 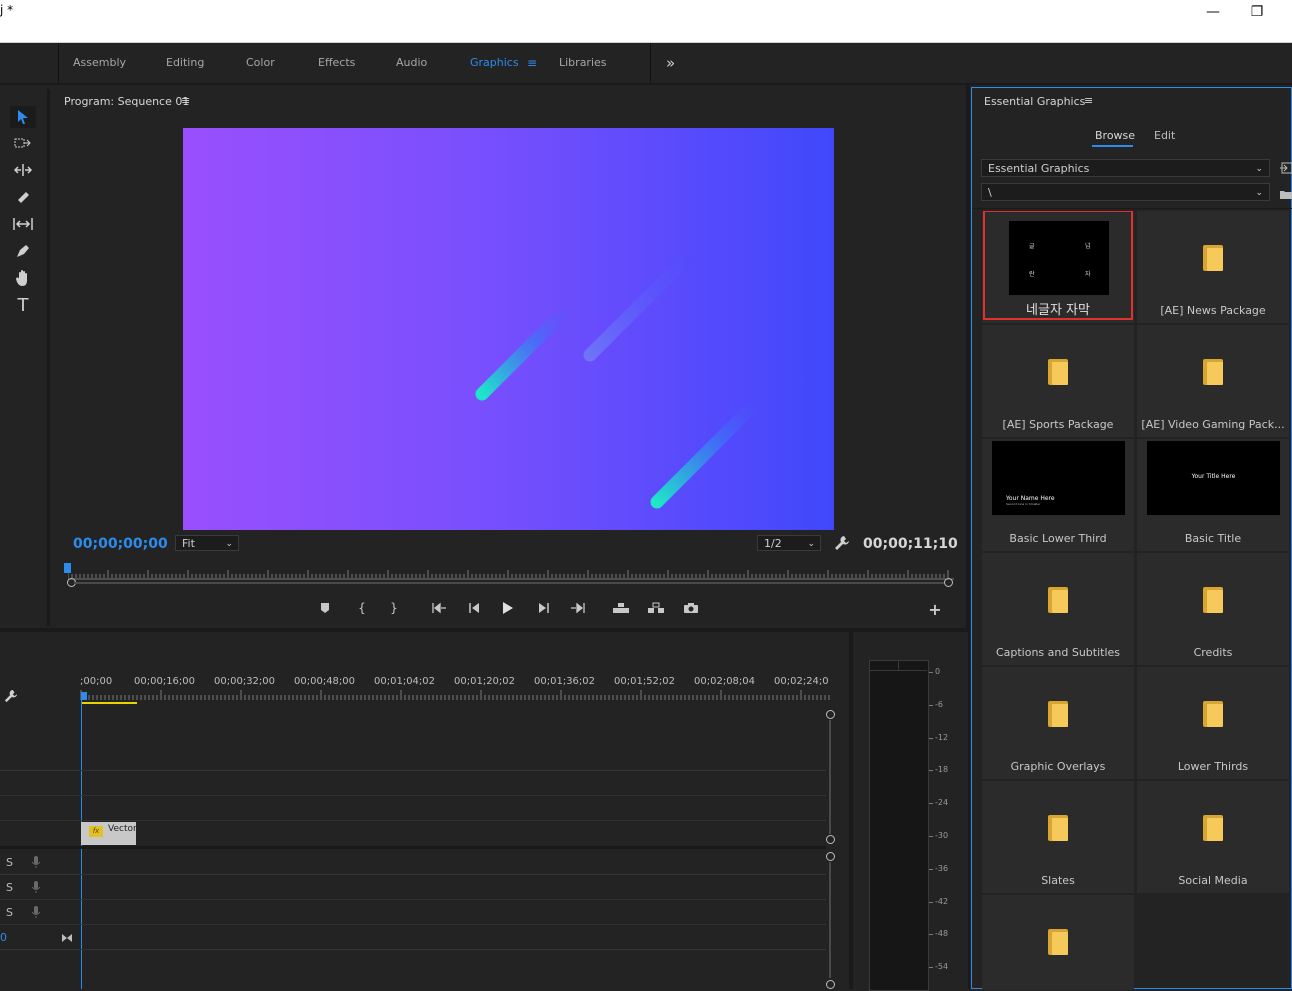 I want to click on extract-icon, so click(x=656, y=608).